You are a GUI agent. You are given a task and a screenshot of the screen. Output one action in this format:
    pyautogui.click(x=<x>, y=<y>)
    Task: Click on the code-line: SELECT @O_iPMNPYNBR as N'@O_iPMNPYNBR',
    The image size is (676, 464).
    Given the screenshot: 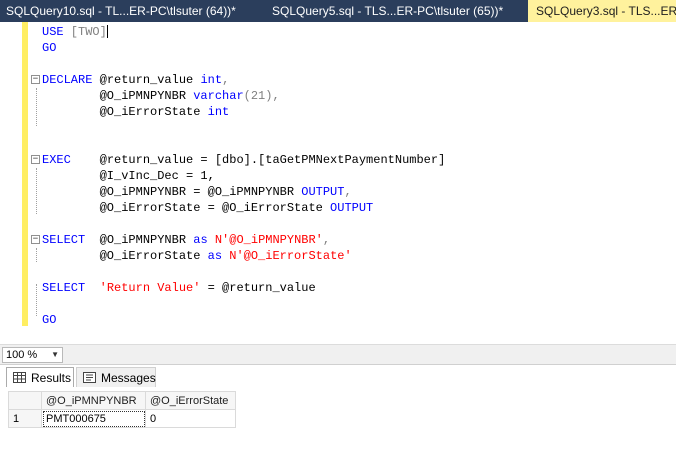 What is the action you would take?
    pyautogui.click(x=186, y=240)
    